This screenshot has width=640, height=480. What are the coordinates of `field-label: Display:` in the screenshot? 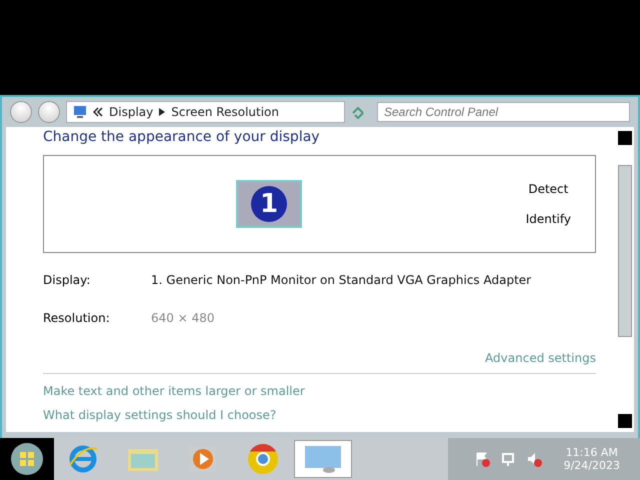 It's located at (67, 280).